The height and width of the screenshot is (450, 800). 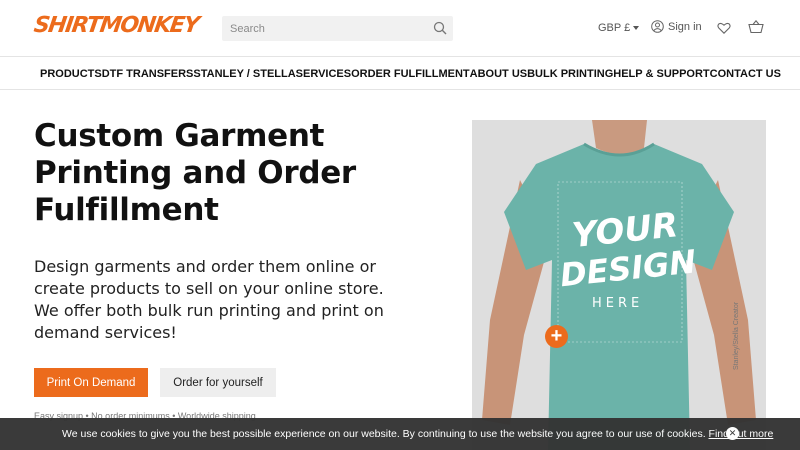 I want to click on sign-in-label: Sign in, so click(x=685, y=26).